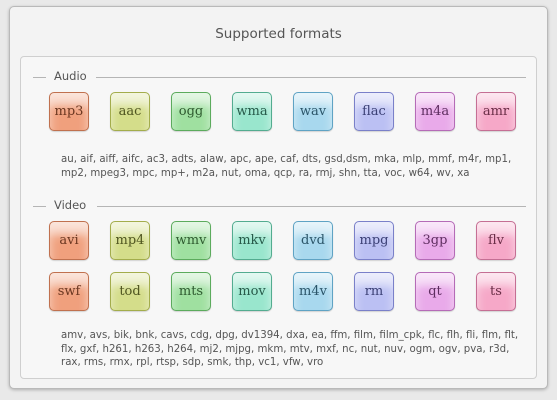 The image size is (557, 400). Describe the element at coordinates (130, 111) in the screenshot. I see `aac-format-icon: aac` at that location.